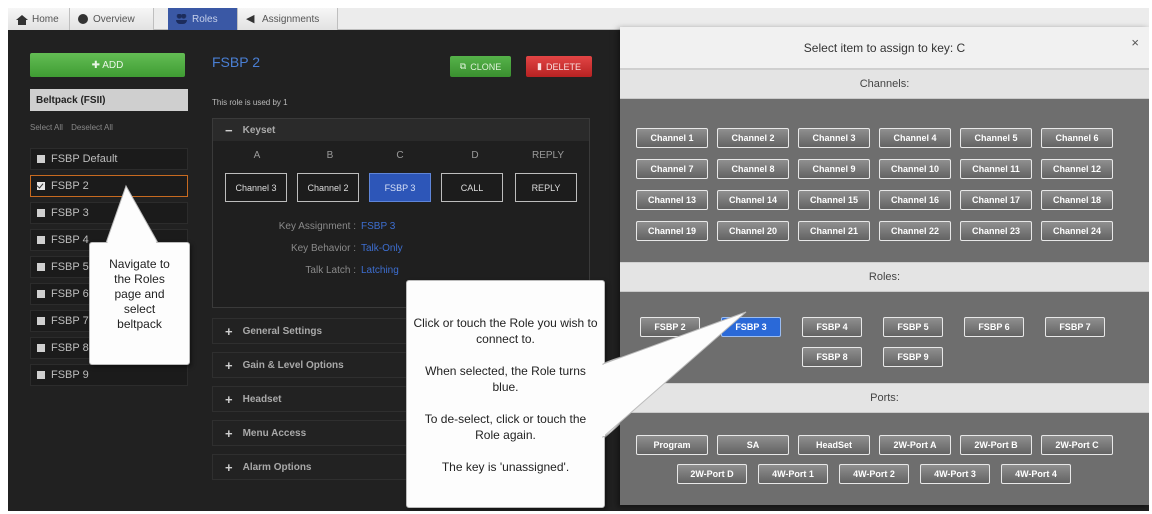  I want to click on channel-button: Channel 3, so click(834, 138).